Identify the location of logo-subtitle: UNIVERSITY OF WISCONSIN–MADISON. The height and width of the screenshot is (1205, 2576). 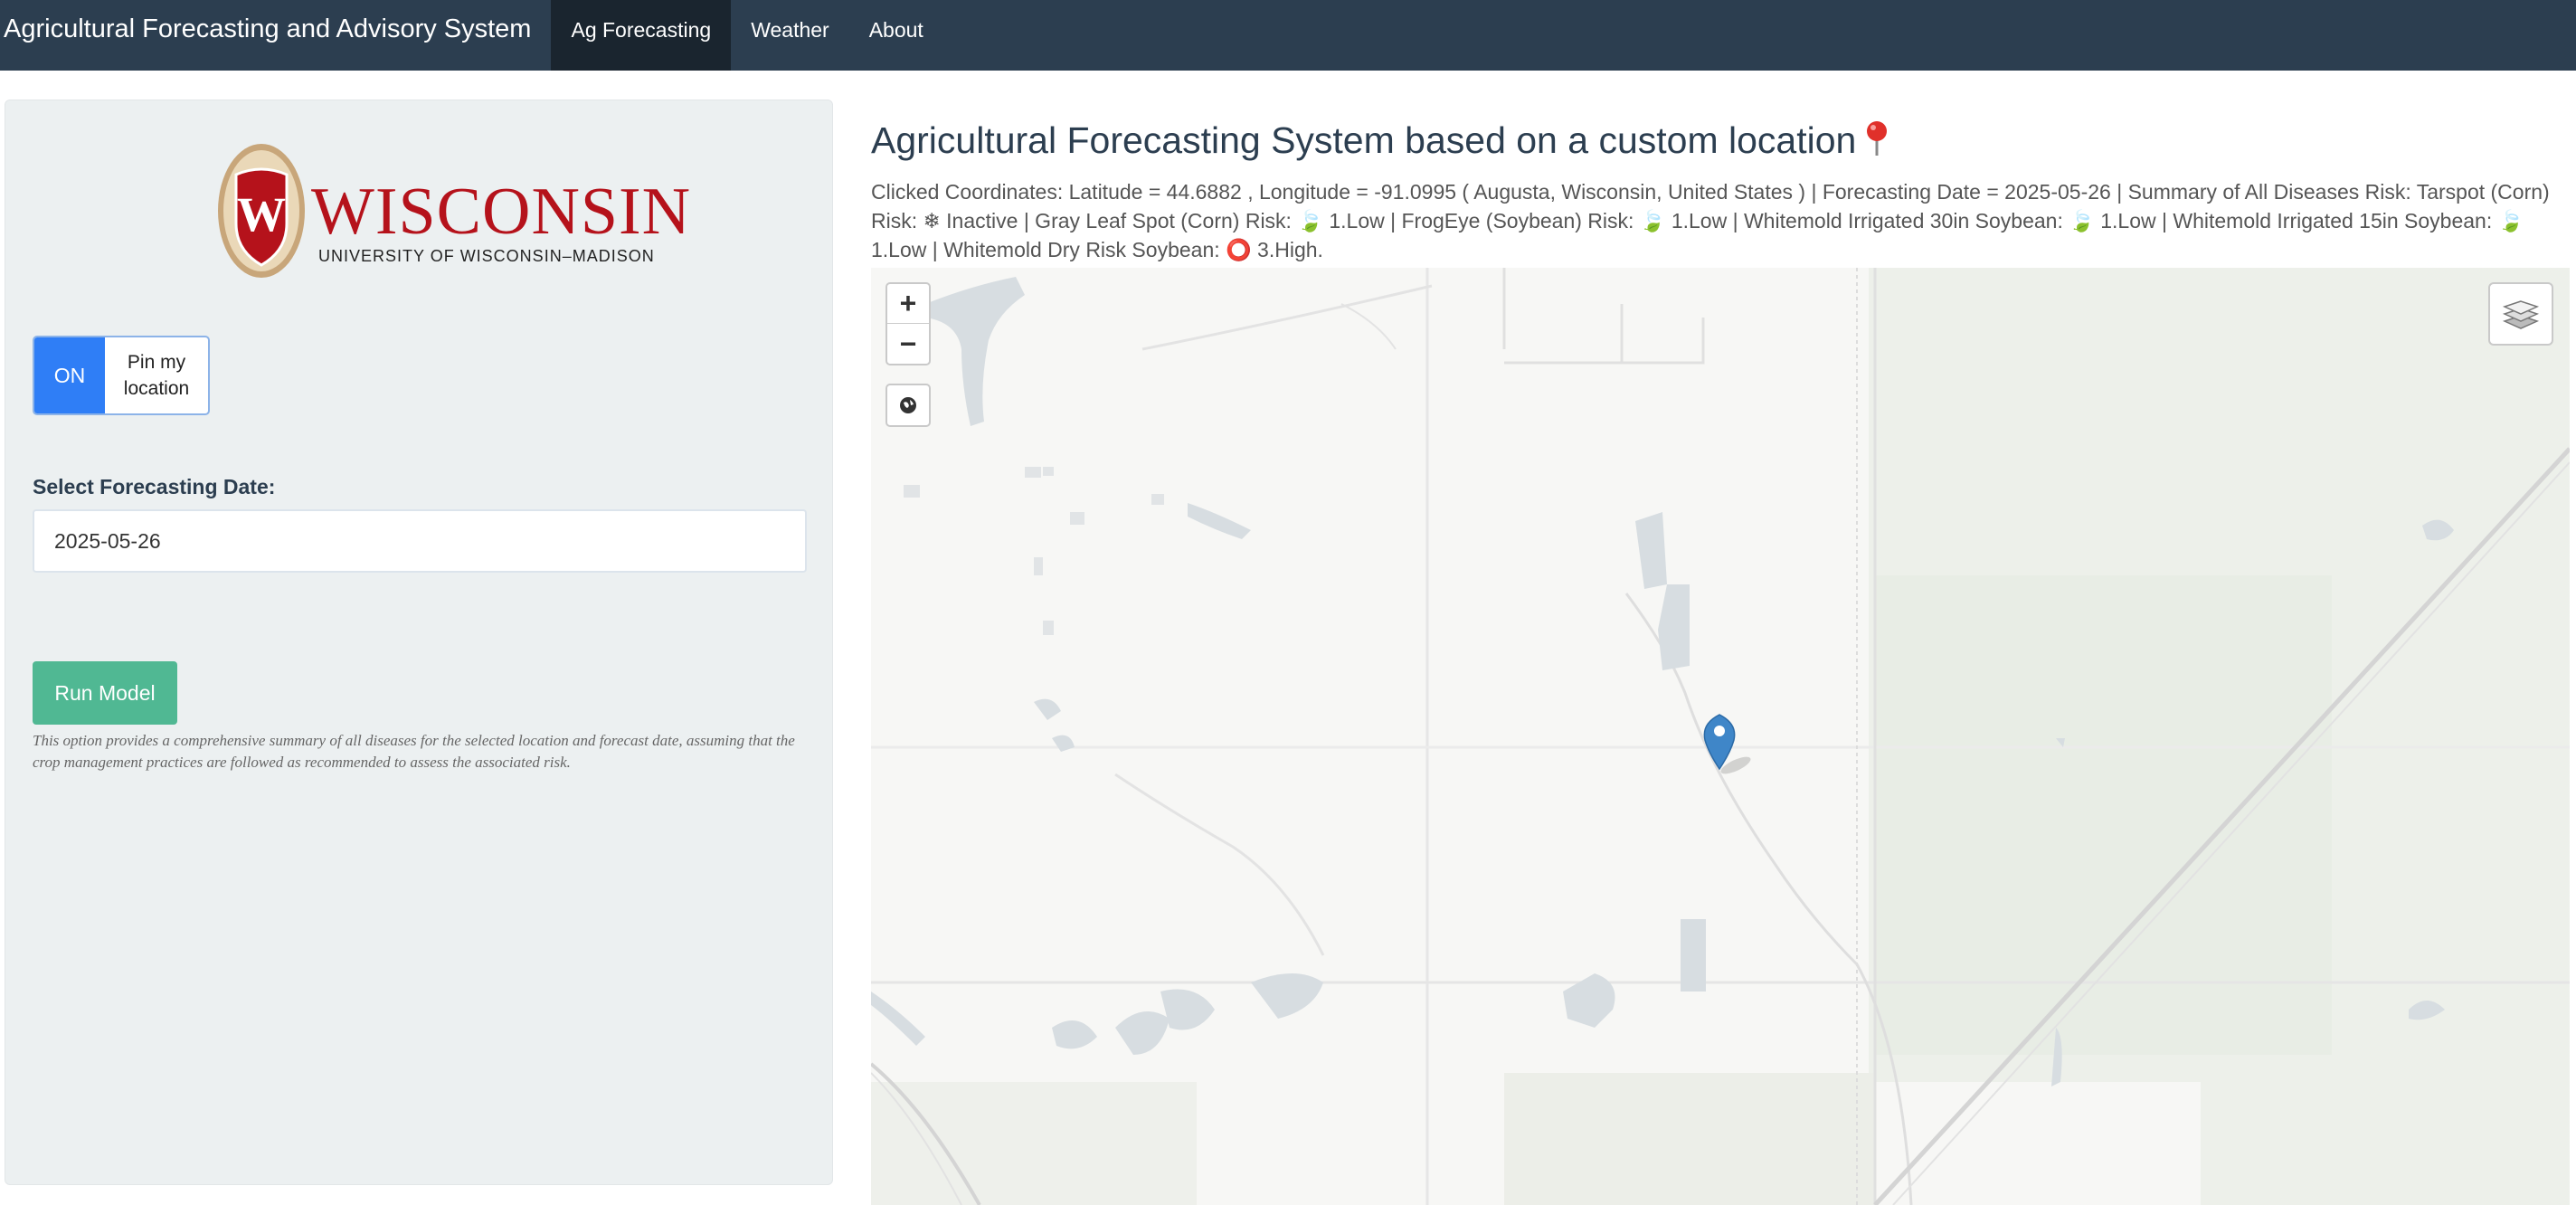
(487, 256).